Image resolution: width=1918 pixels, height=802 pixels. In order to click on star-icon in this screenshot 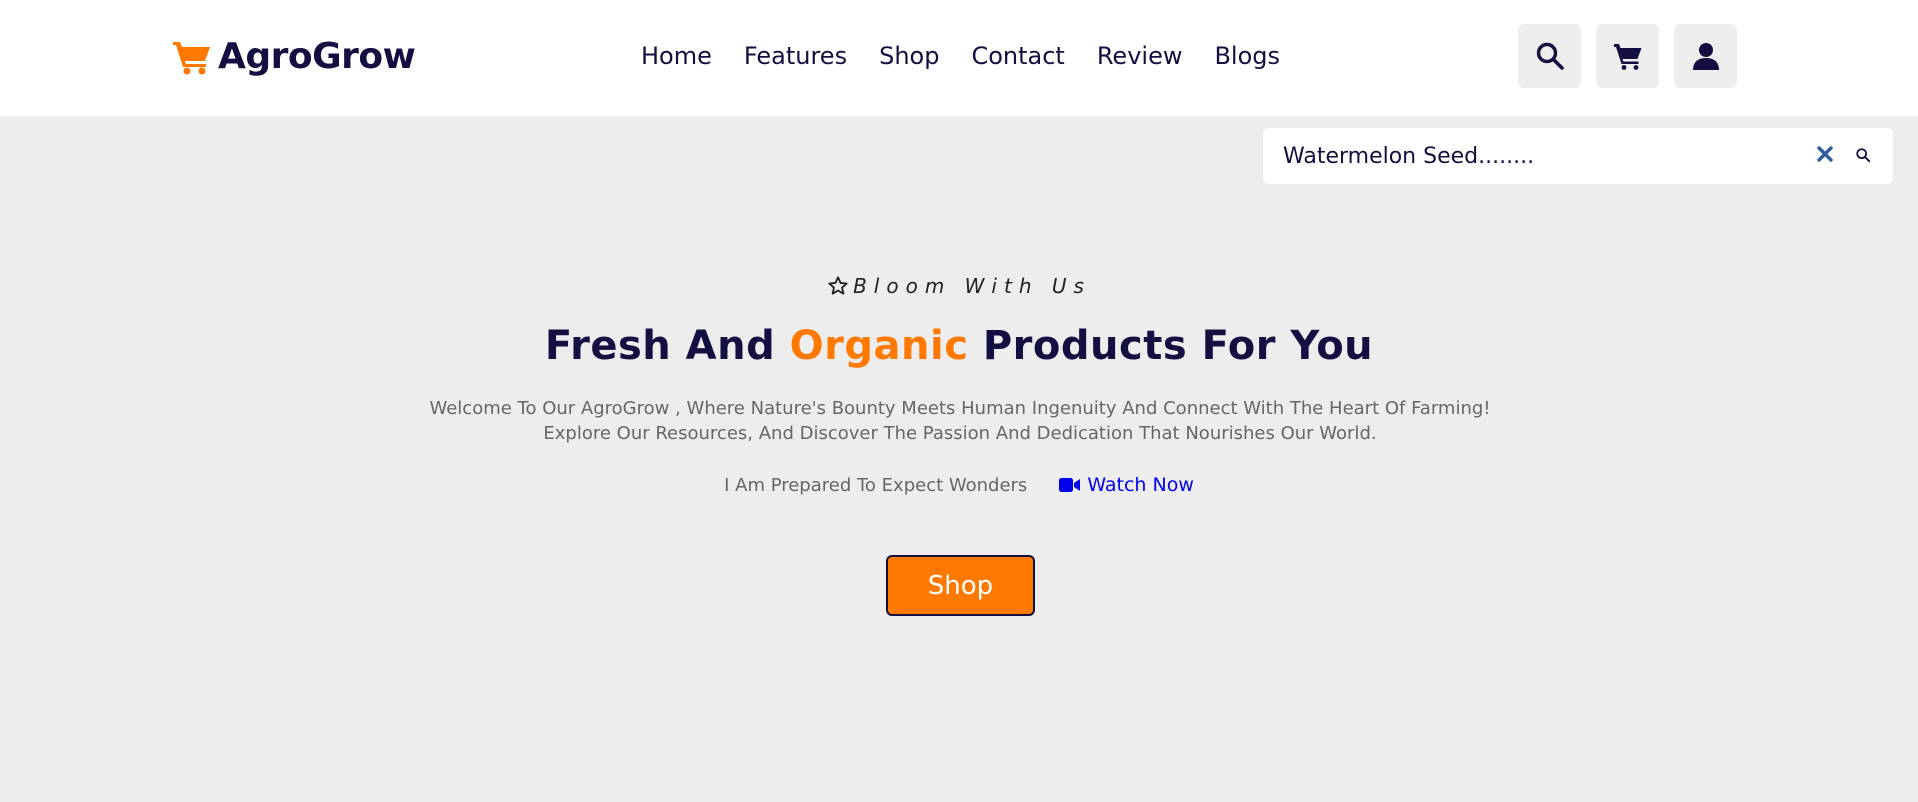, I will do `click(838, 285)`.